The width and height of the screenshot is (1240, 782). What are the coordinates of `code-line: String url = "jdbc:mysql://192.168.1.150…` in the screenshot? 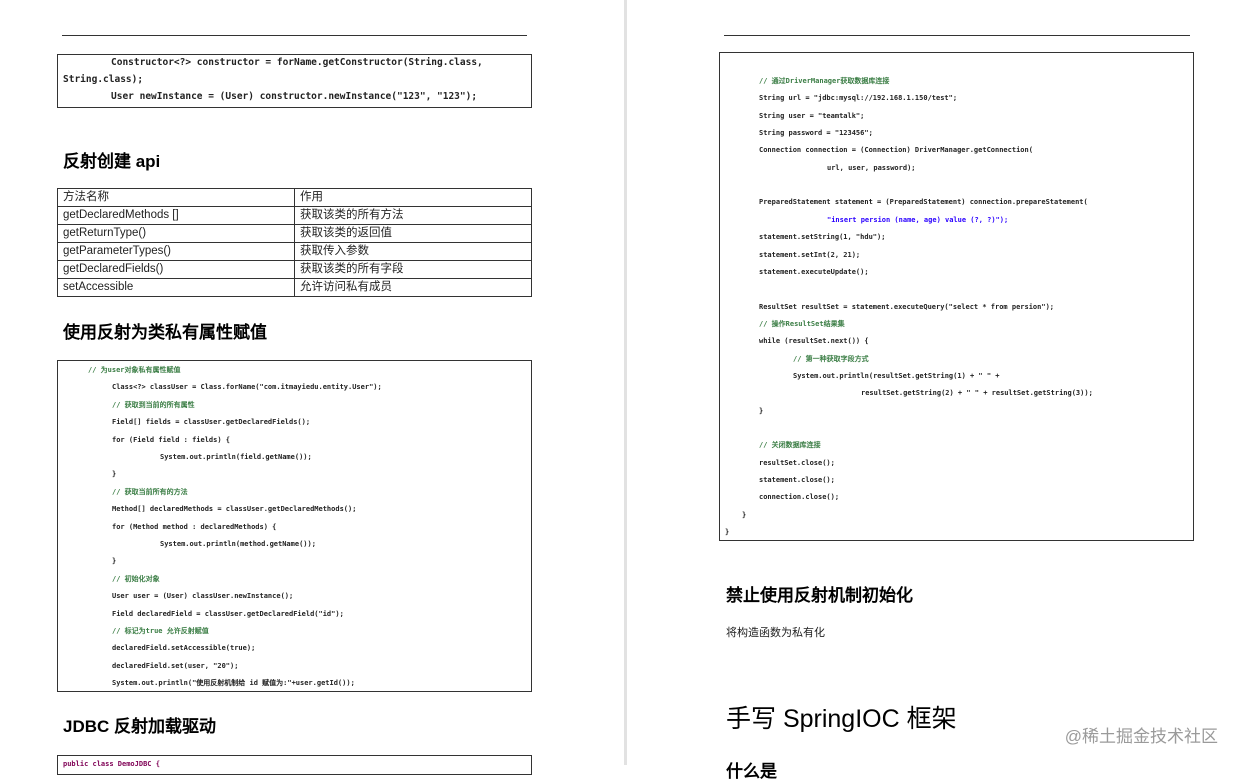 It's located at (858, 98).